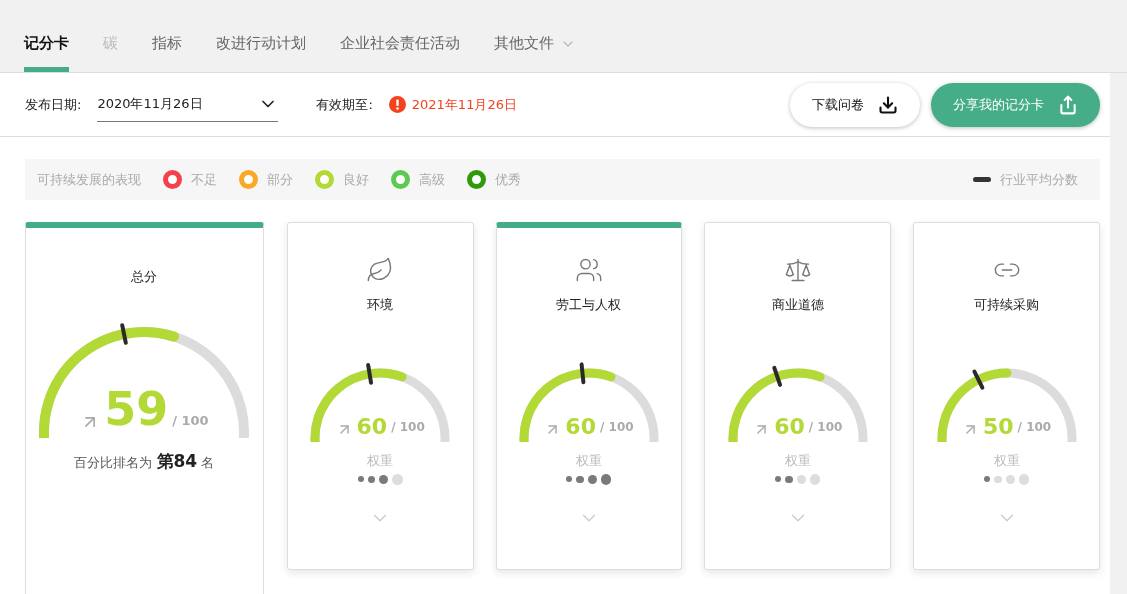 This screenshot has height=594, width=1127. What do you see at coordinates (380, 305) in the screenshot?
I see `card-title: 环境` at bounding box center [380, 305].